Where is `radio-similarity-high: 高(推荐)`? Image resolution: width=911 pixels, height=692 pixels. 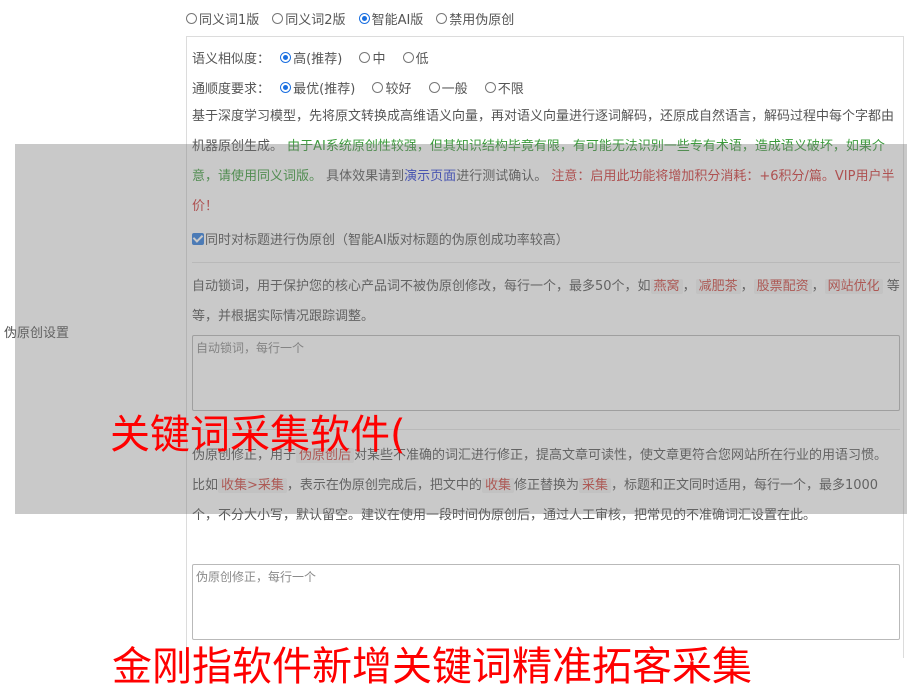
radio-similarity-high: 高(推荐) is located at coordinates (311, 57).